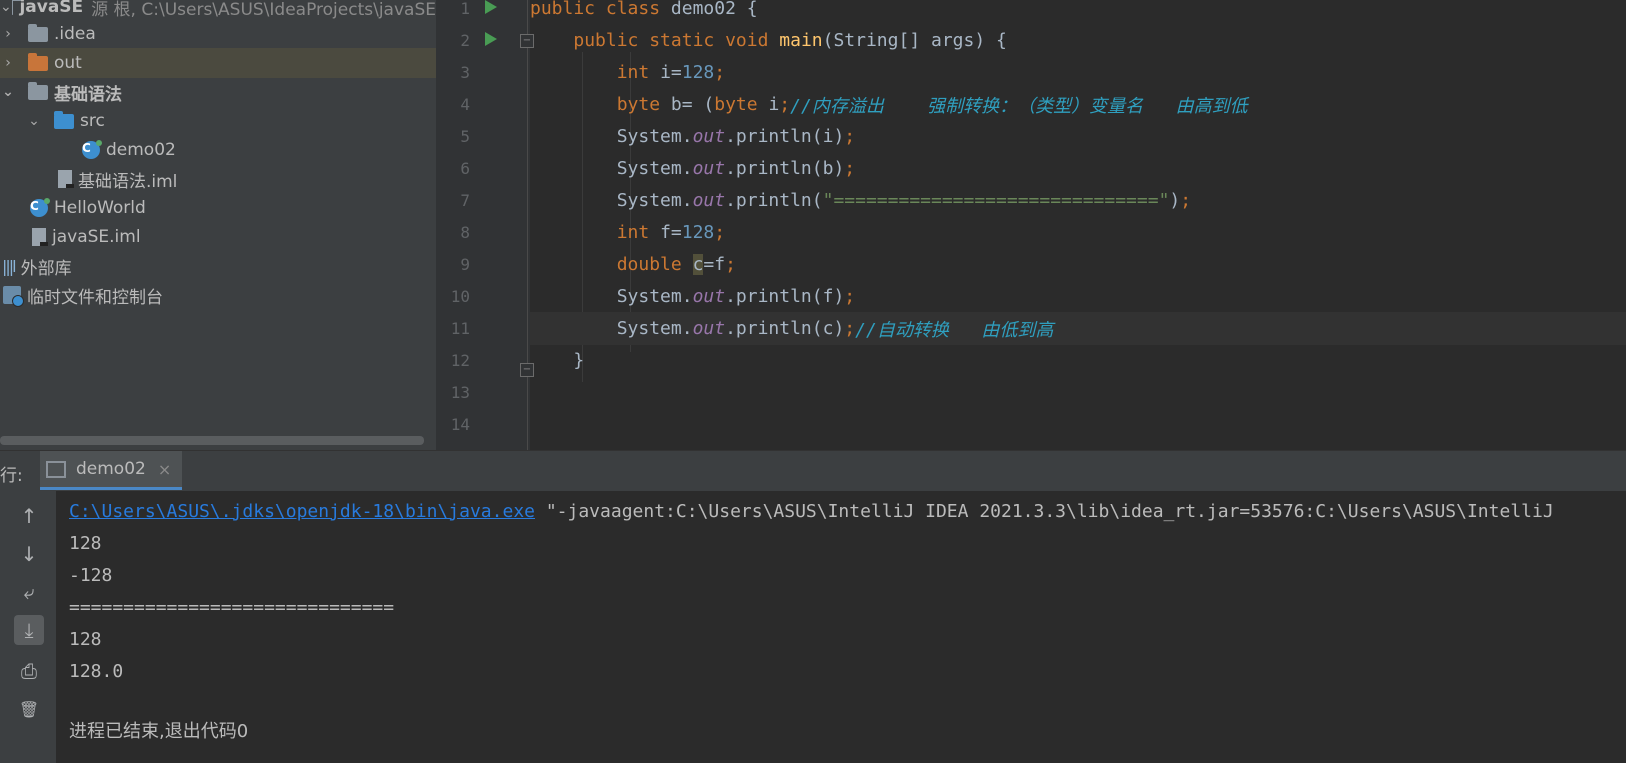 This screenshot has width=1626, height=763. What do you see at coordinates (218, 237) in the screenshot?
I see `tree-item-javase-iml: javaSE.iml` at bounding box center [218, 237].